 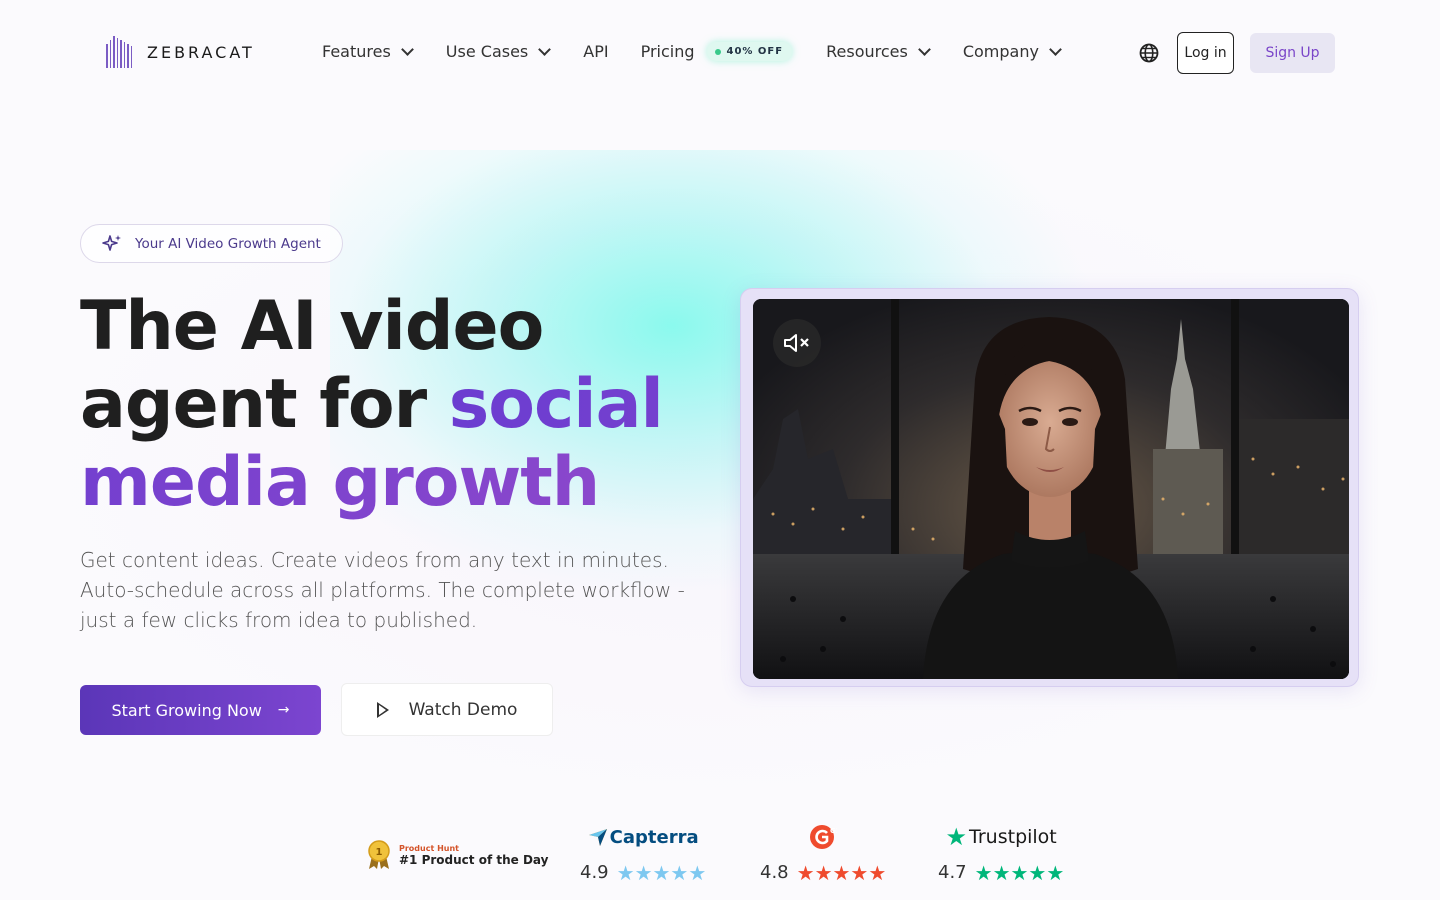 What do you see at coordinates (1001, 854) in the screenshot?
I see `rating-trustpilot: ★ Trustpilot 4.7 ★★★★★` at bounding box center [1001, 854].